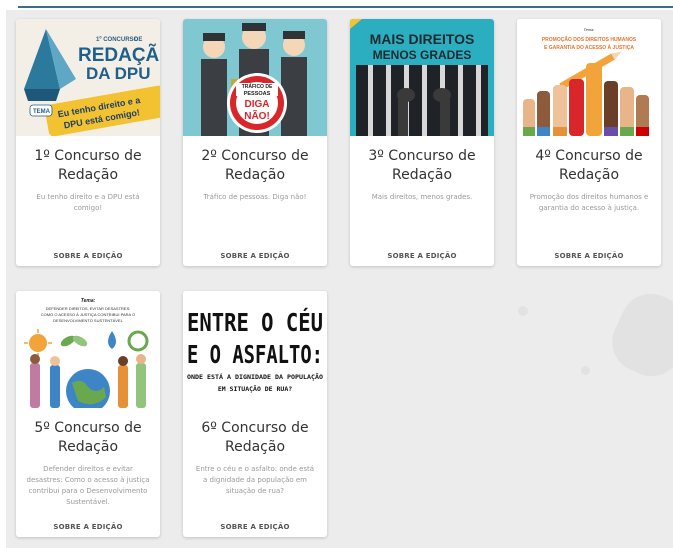  I want to click on card-title: 3º Concurso de Redação, so click(422, 165).